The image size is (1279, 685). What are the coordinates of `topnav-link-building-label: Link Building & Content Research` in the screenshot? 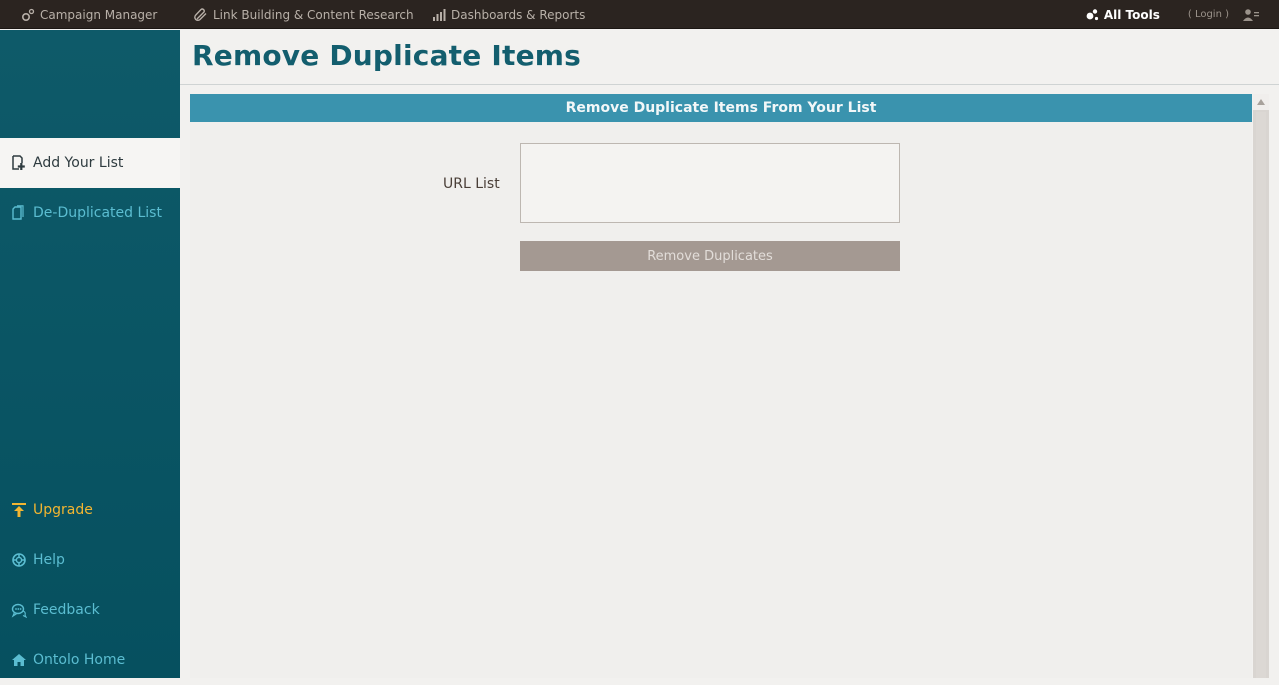 It's located at (313, 14).